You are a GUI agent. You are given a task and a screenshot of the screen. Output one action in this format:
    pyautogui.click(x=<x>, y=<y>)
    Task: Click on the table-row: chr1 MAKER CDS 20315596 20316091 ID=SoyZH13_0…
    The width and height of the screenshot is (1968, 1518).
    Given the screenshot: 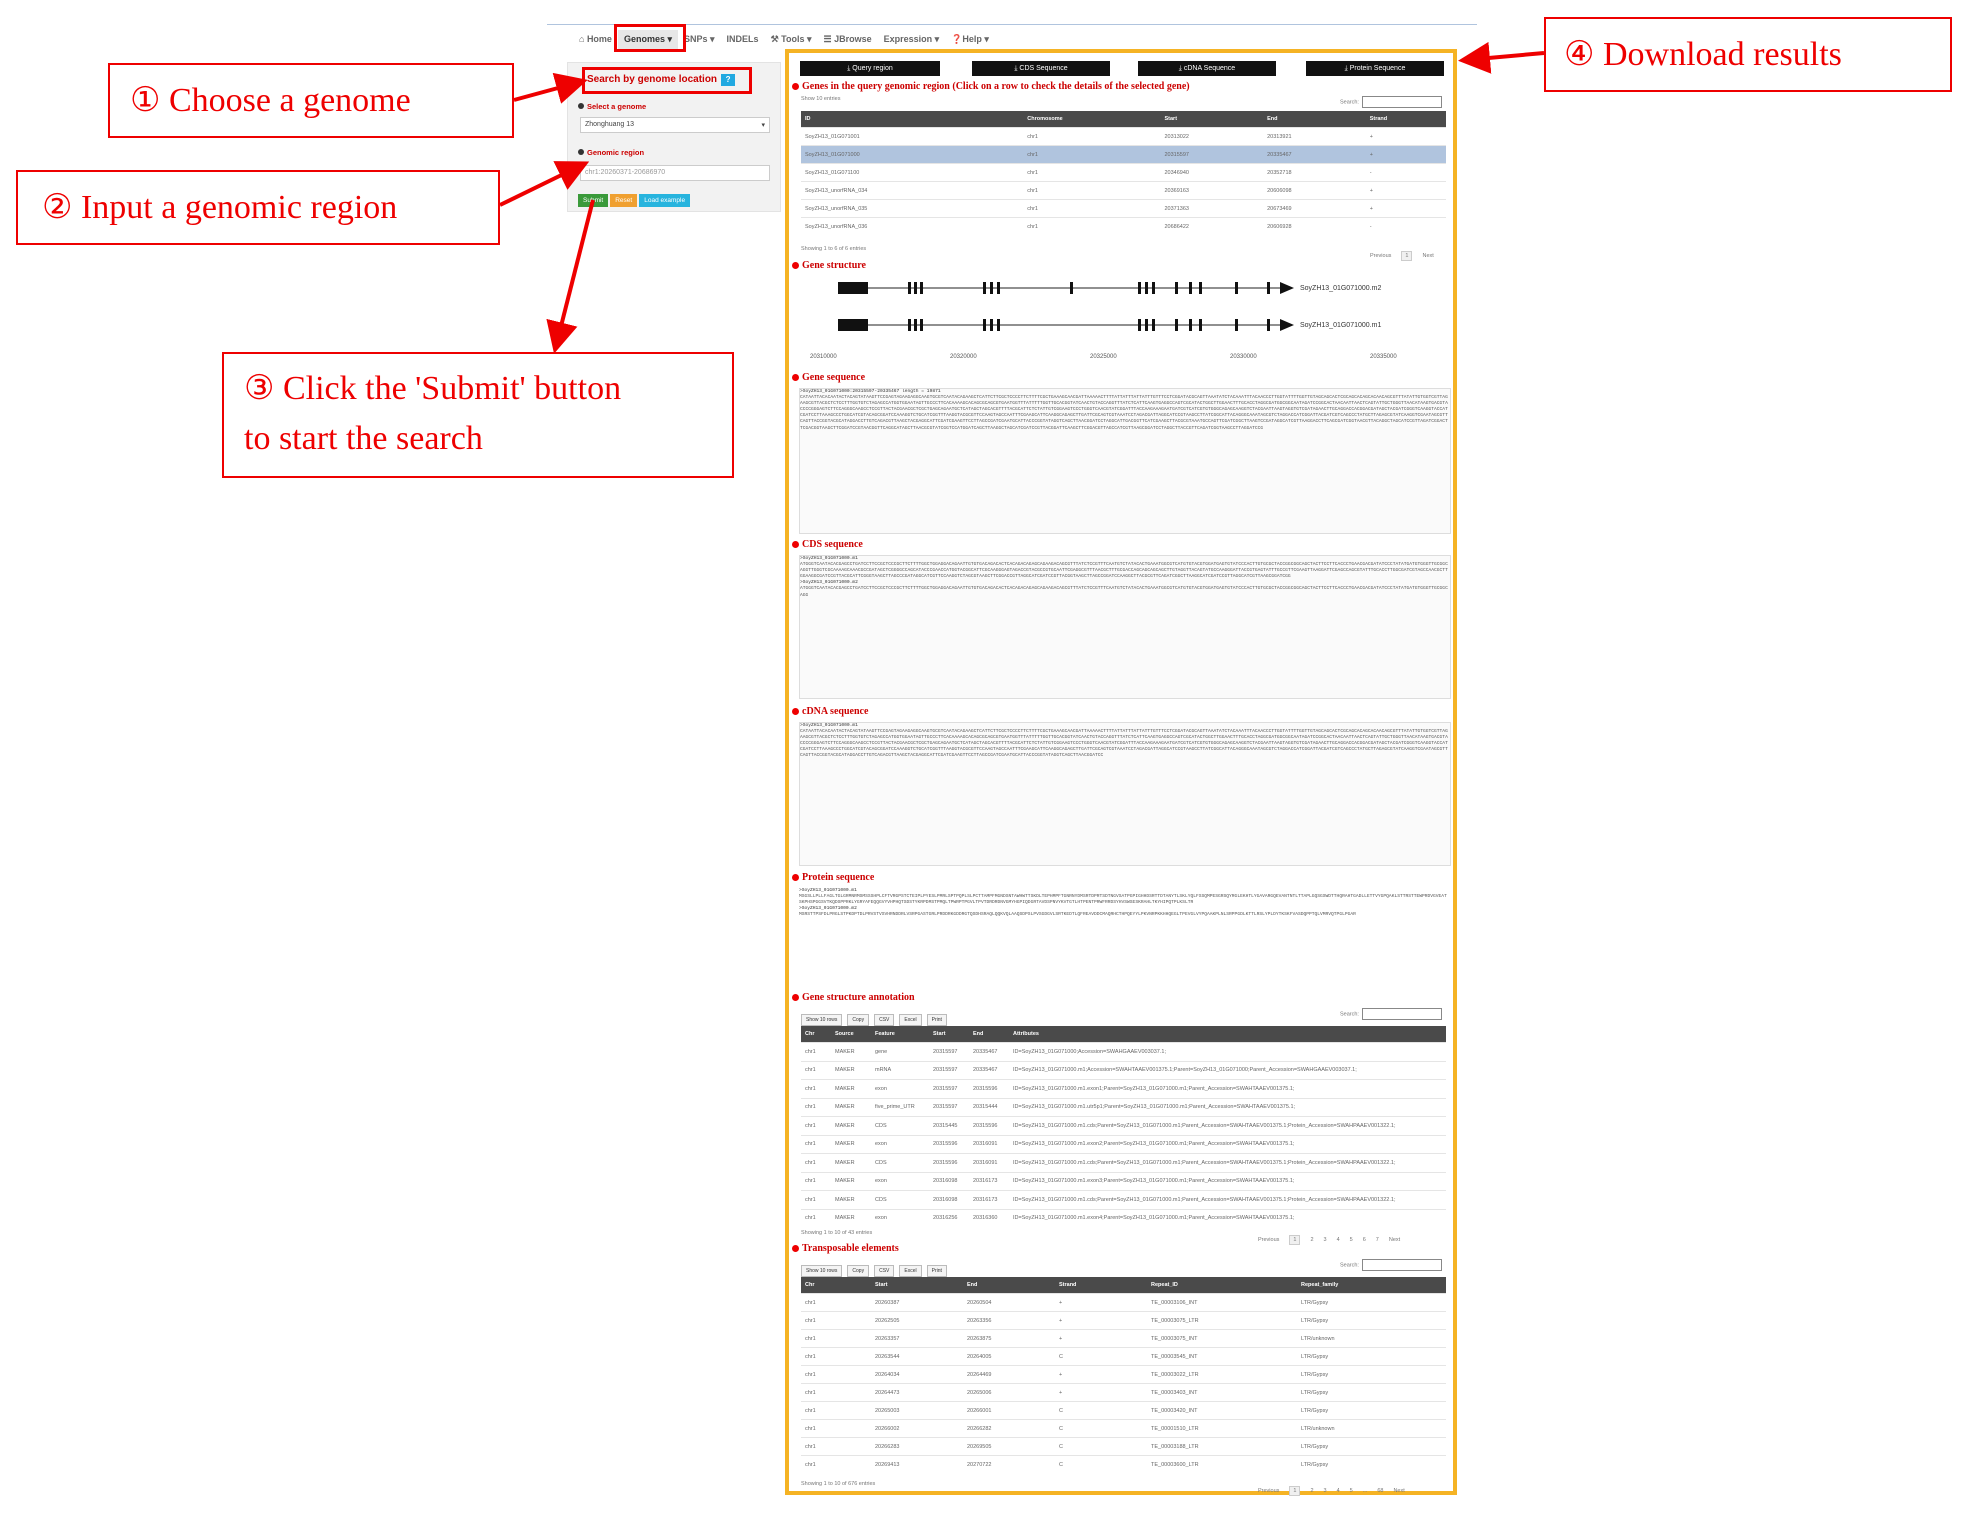 What is the action you would take?
    pyautogui.click(x=1123, y=1162)
    